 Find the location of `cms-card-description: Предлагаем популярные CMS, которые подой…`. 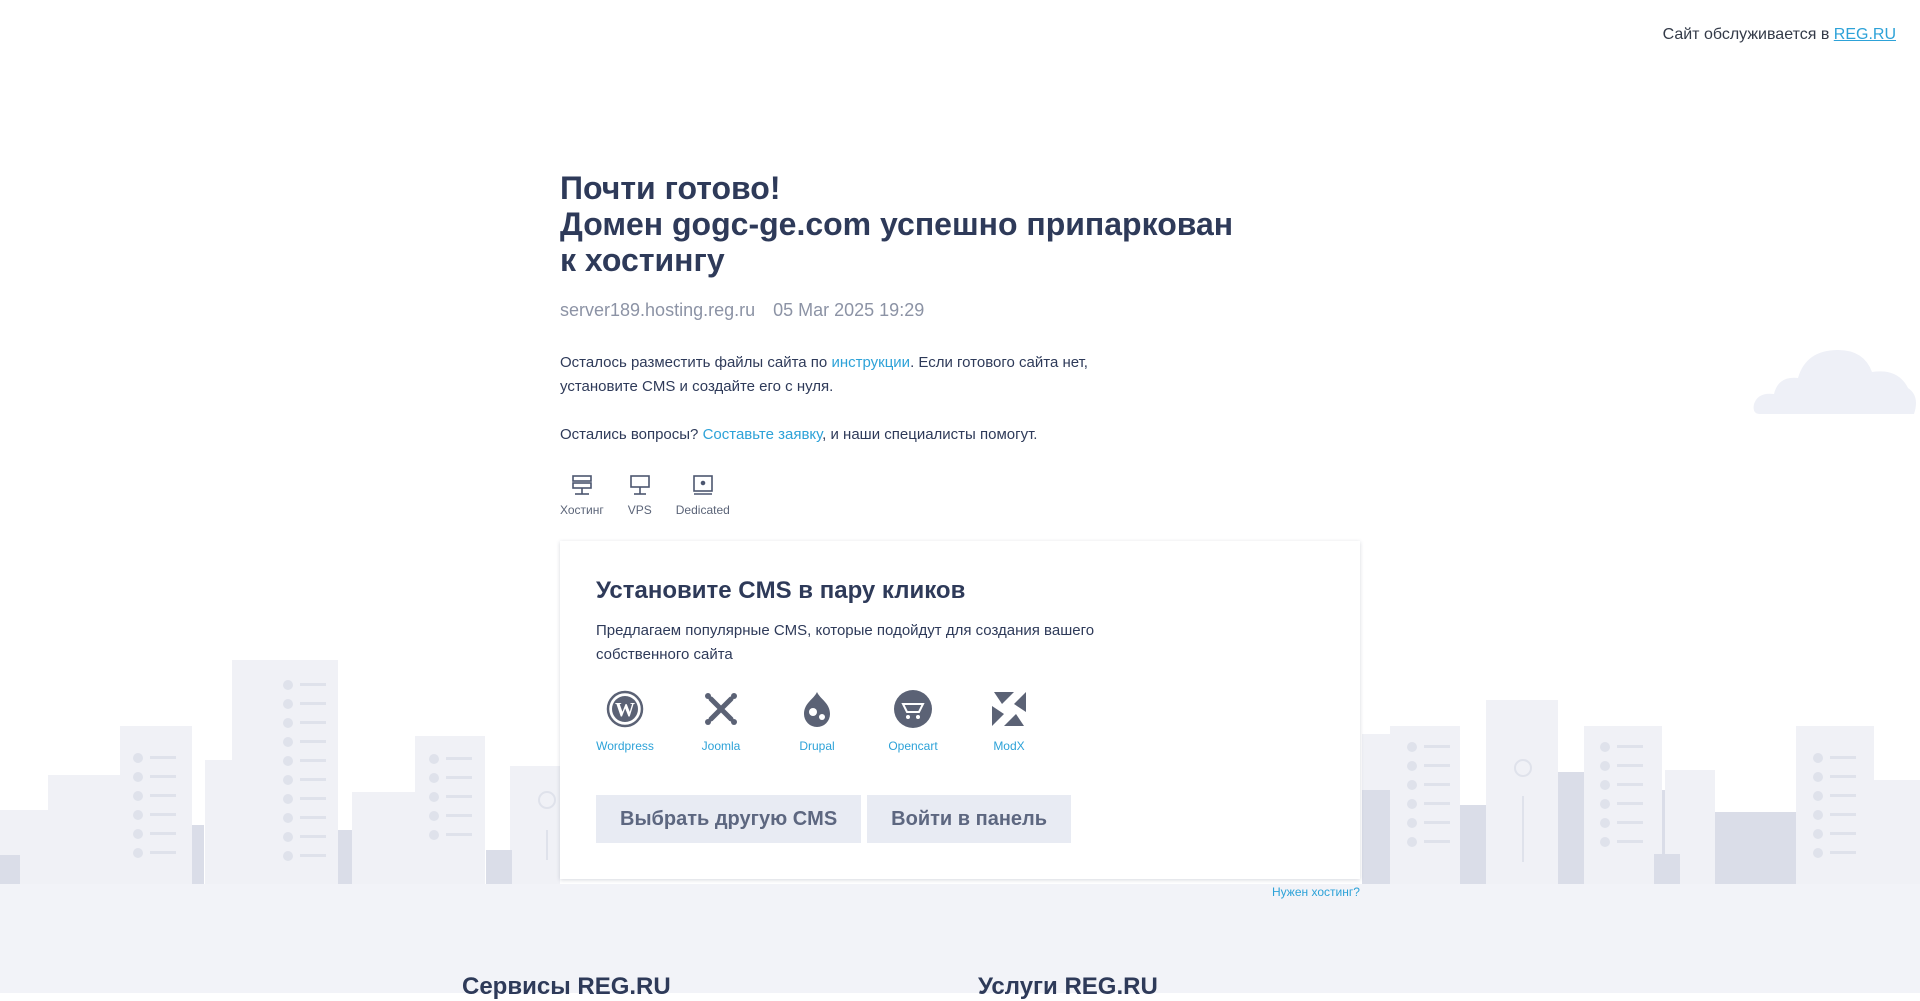

cms-card-description: Предлагаем популярные CMS, которые подой… is located at coordinates (845, 642).